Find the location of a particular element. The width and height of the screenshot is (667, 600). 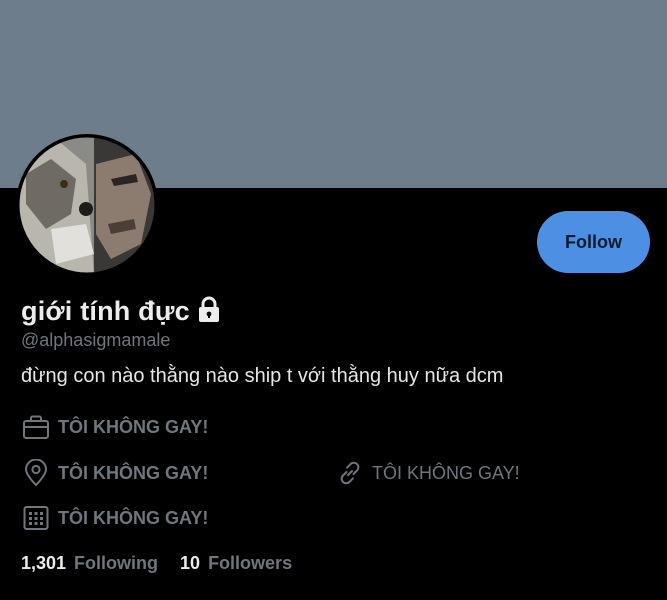

profile-handle: @alphasigmamale is located at coordinates (96, 340).